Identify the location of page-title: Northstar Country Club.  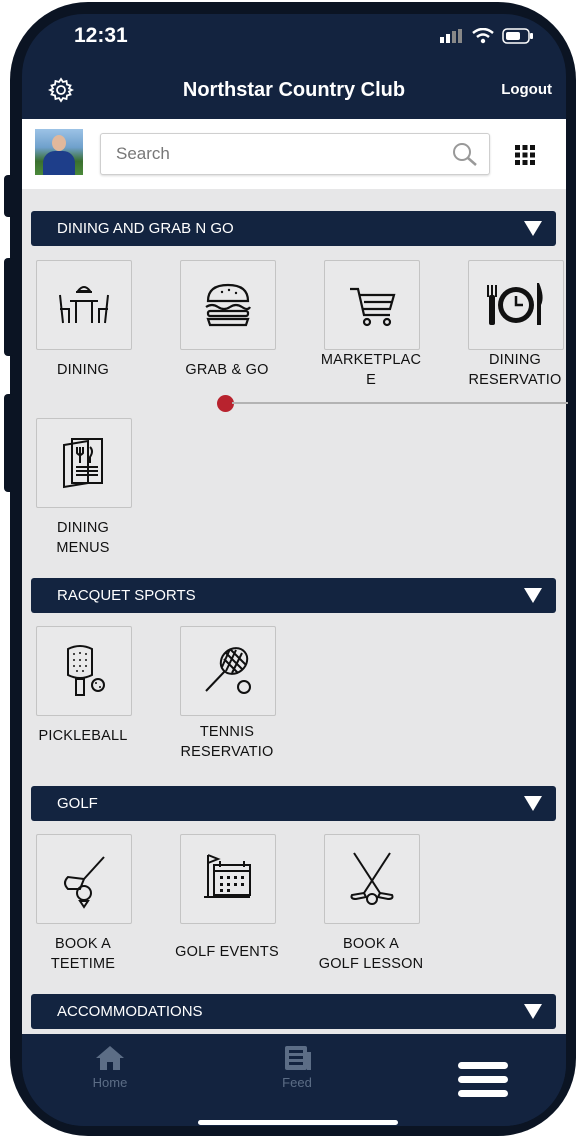
(294, 90).